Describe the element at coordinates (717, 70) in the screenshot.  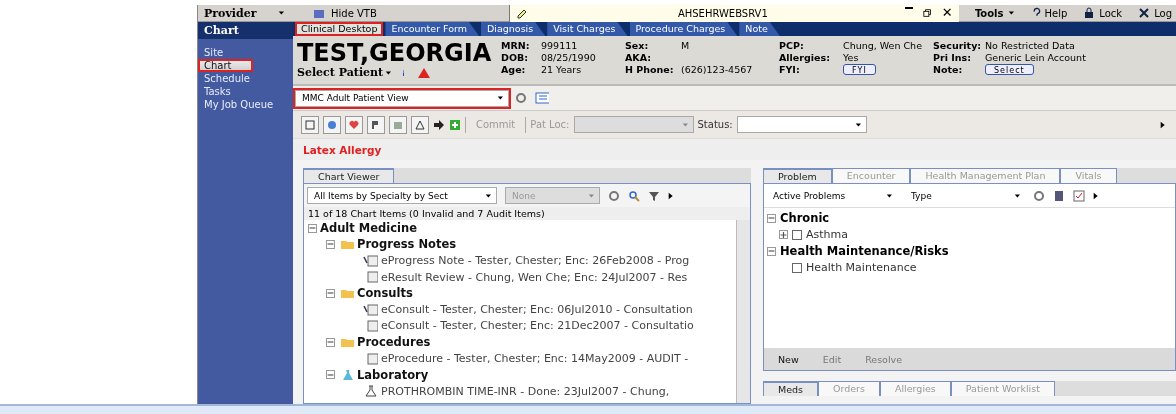
I see `field-value: (626)123-4567` at that location.